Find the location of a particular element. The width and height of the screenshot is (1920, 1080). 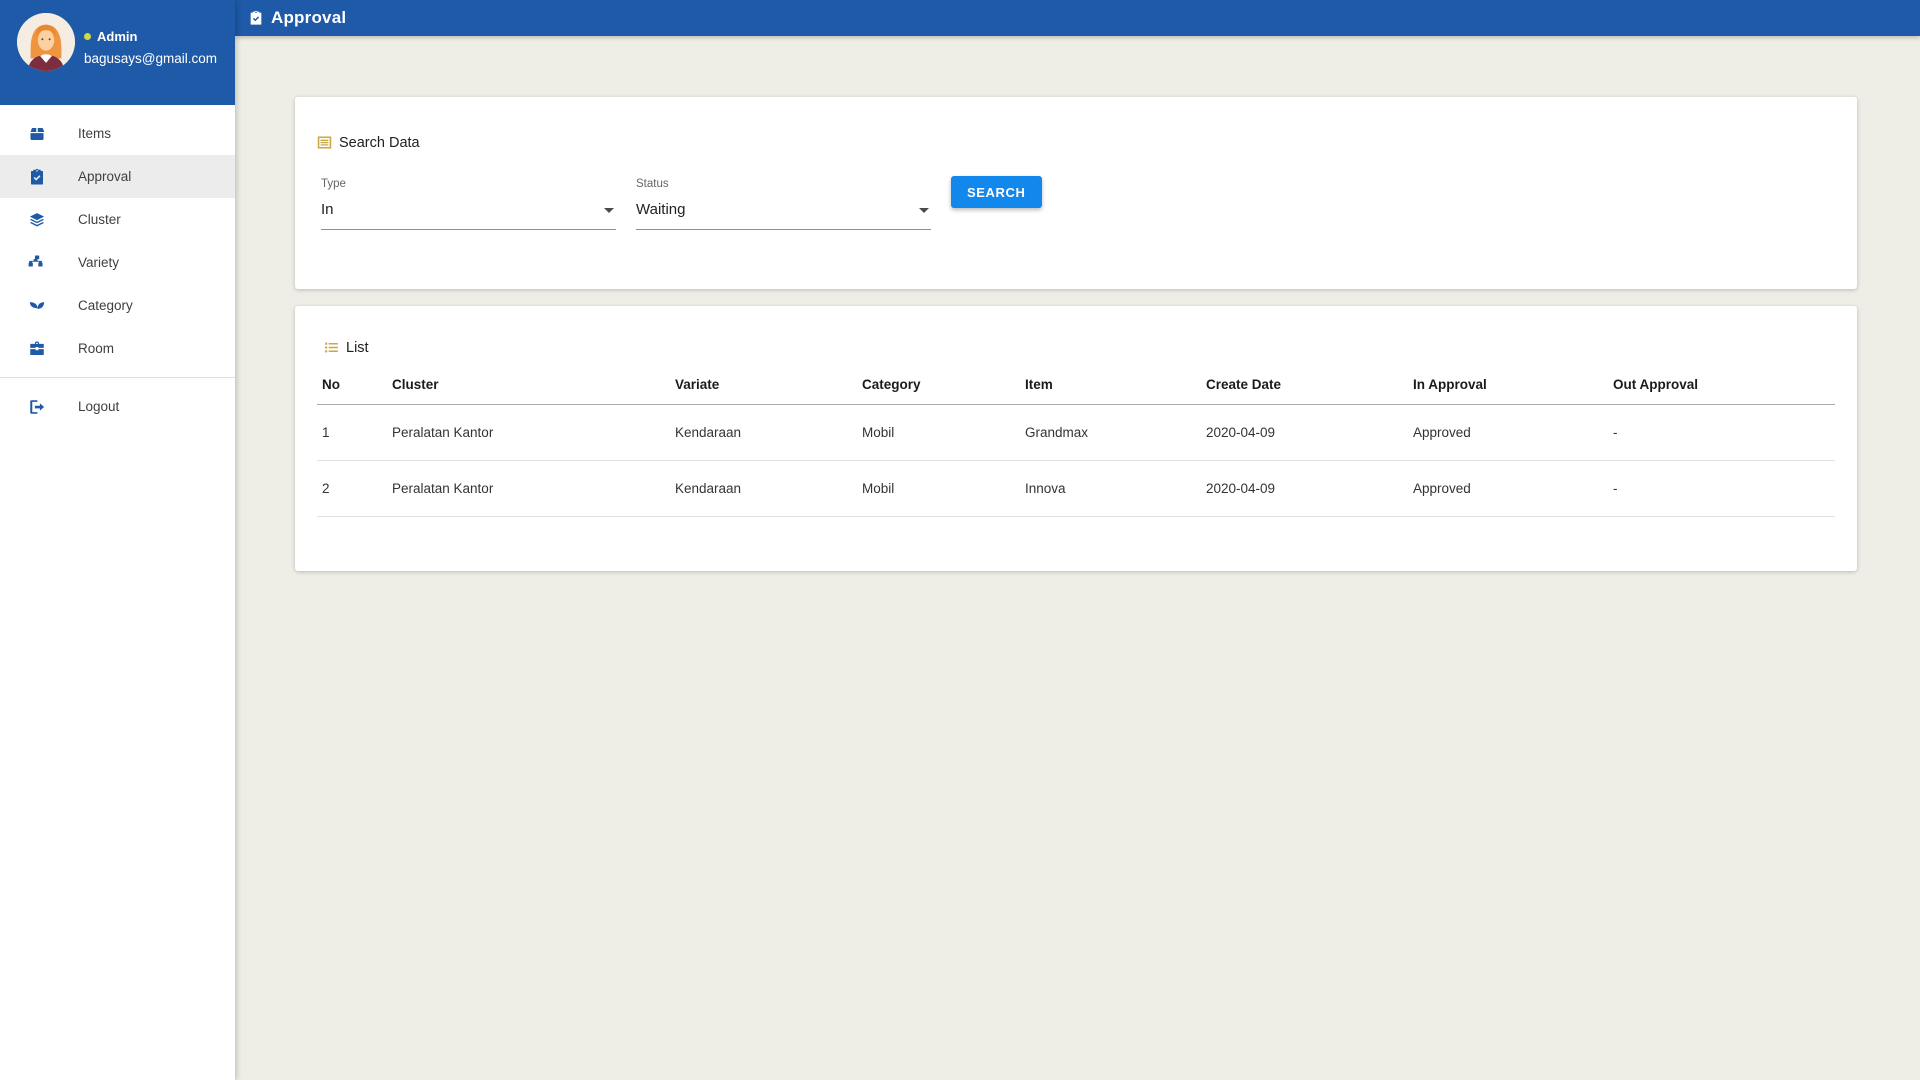

sign-out-icon is located at coordinates (37, 407).